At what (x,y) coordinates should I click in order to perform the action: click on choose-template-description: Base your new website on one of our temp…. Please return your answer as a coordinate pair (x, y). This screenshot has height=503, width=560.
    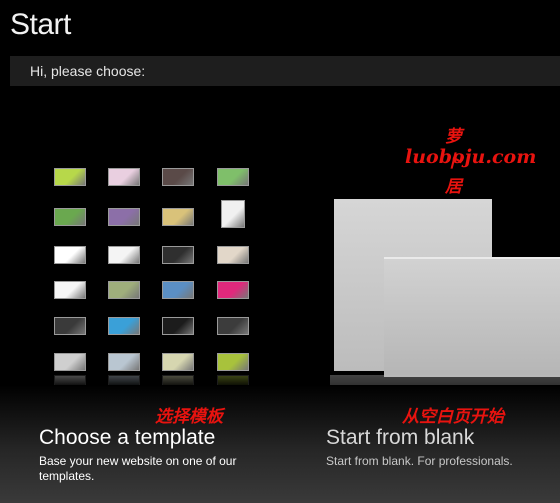
    Looking at the image, I should click on (138, 468).